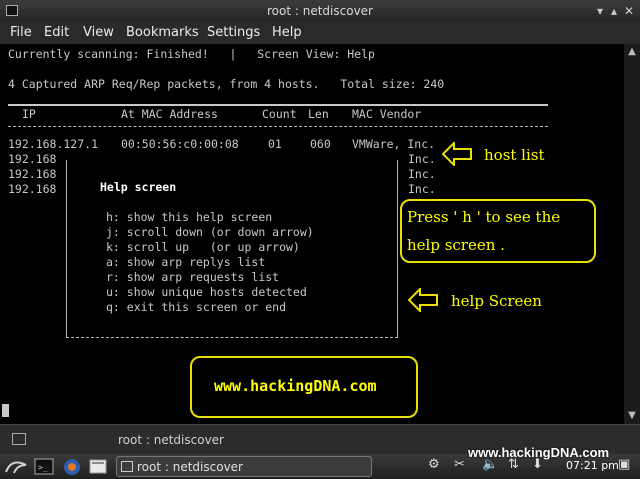 The width and height of the screenshot is (640, 479). What do you see at coordinates (295, 386) in the screenshot?
I see `site-watermark: www.hackingDNA.com` at bounding box center [295, 386].